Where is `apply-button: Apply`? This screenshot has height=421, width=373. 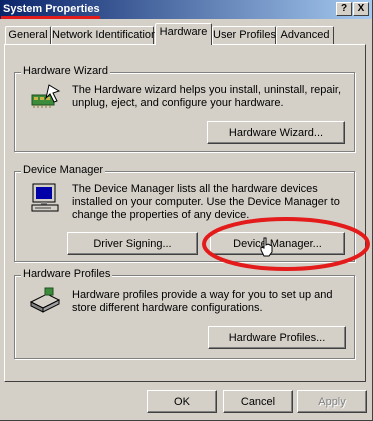
apply-button: Apply is located at coordinates (332, 401).